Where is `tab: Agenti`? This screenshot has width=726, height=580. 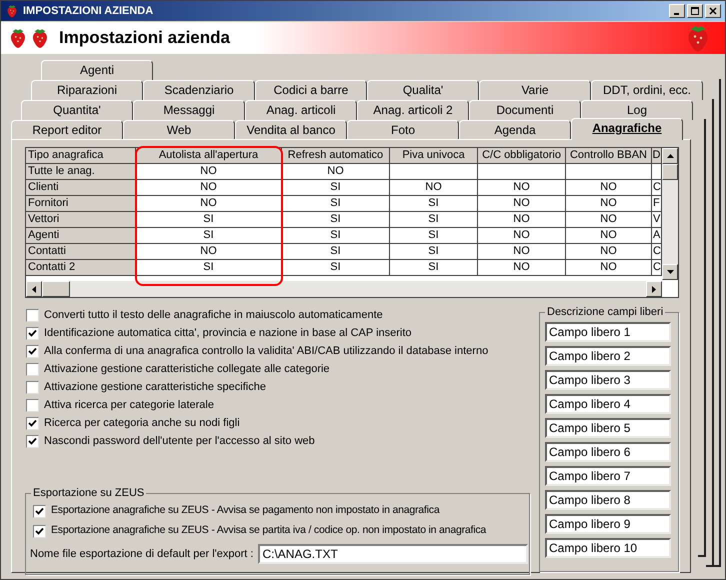
tab: Agenti is located at coordinates (97, 70).